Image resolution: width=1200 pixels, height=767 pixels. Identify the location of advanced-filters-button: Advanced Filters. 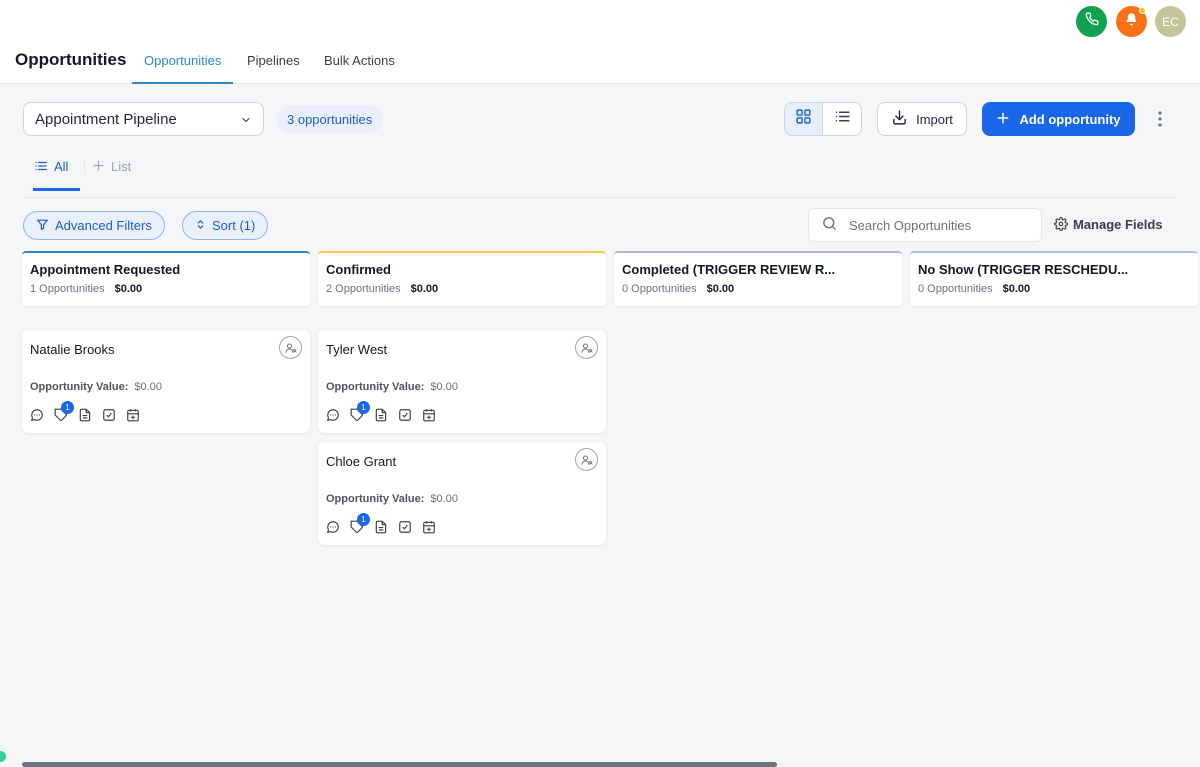
(94, 225).